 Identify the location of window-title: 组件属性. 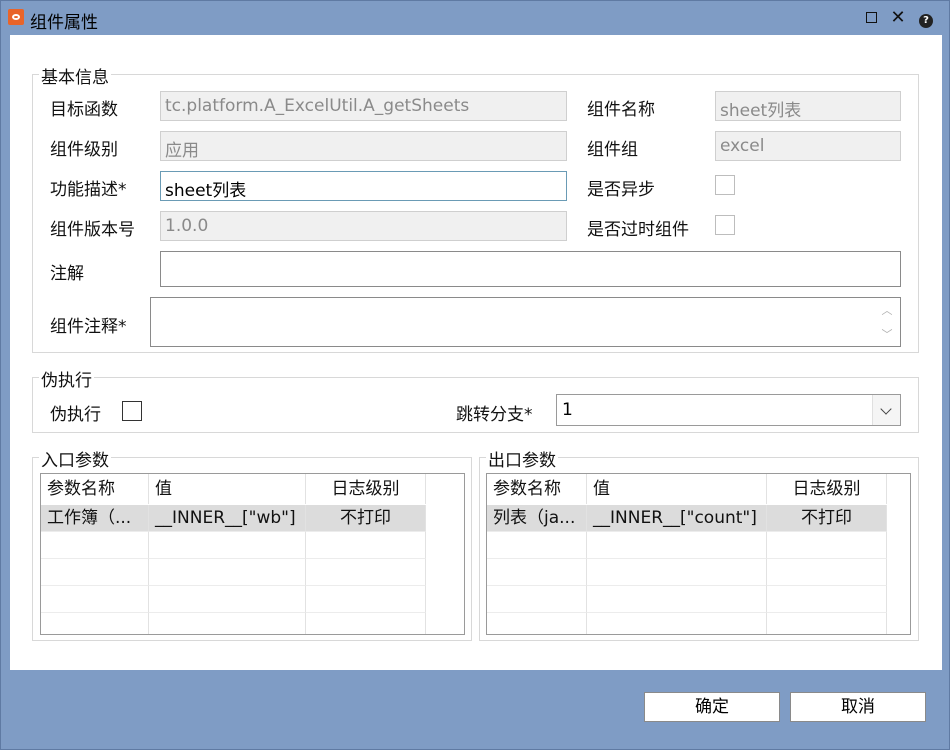
(64, 23).